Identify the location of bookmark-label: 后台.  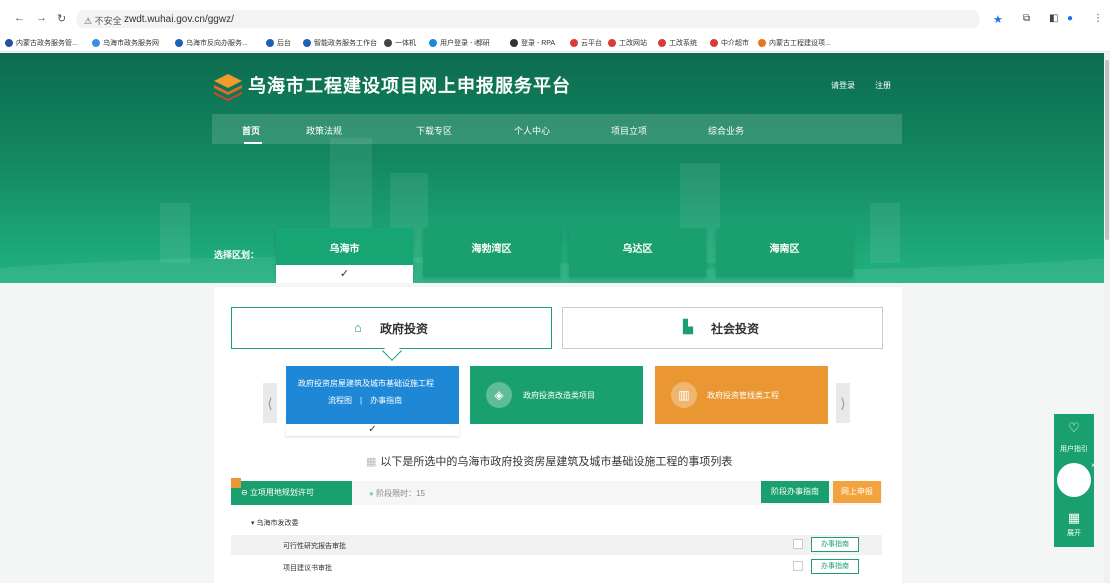
(284, 43).